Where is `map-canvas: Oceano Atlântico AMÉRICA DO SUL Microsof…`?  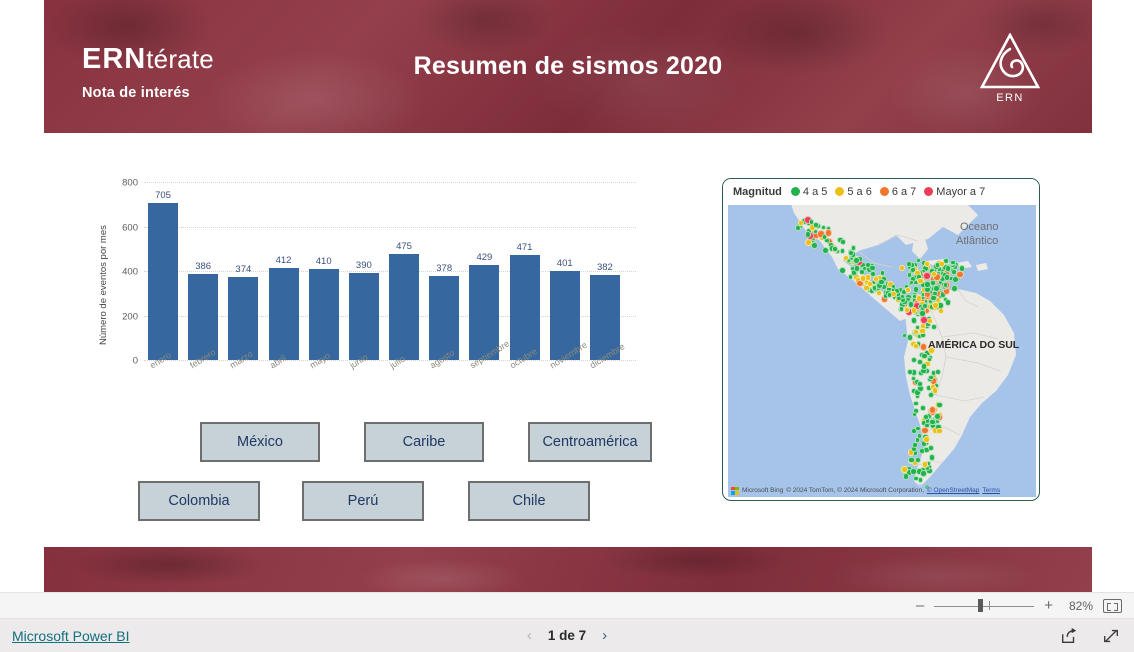 map-canvas: Oceano Atlântico AMÉRICA DO SUL Microsof… is located at coordinates (882, 351).